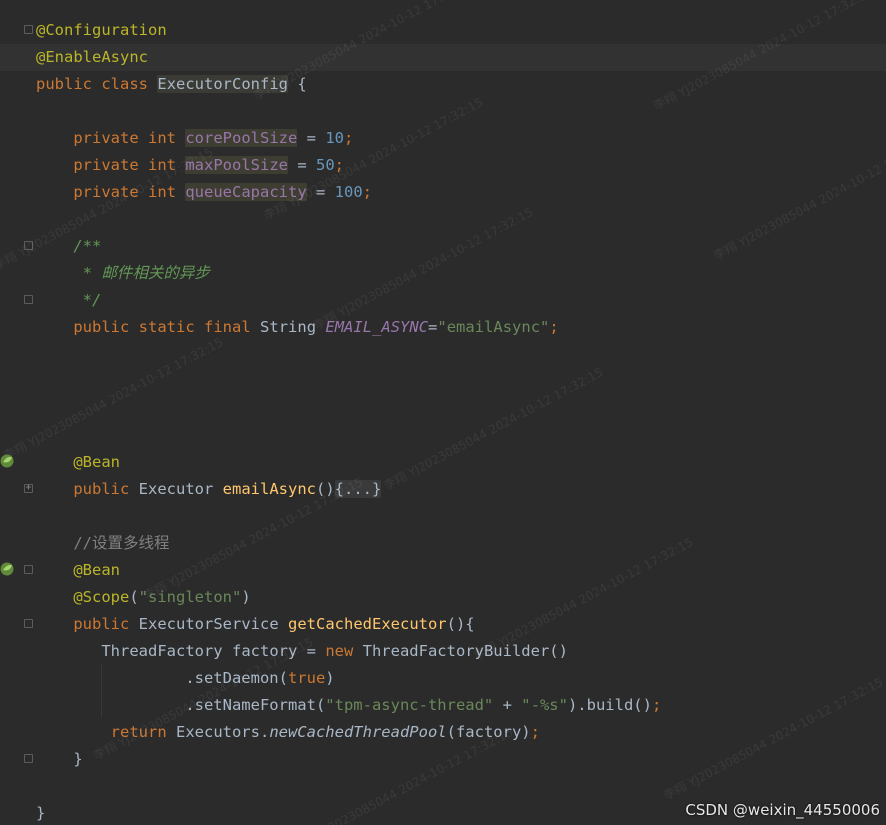 Image resolution: width=886 pixels, height=825 pixels. I want to click on string-literal: "tpm-async-thread", so click(409, 705).